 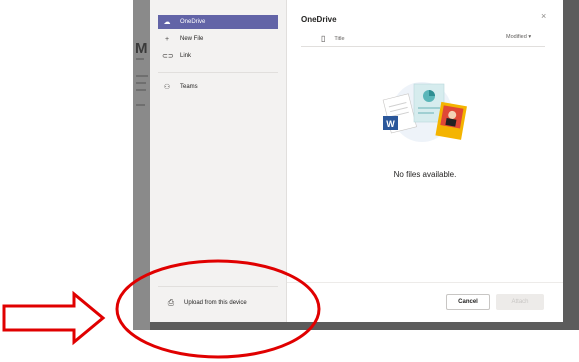 What do you see at coordinates (333, 38) in the screenshot?
I see `column-title: ▯ Title` at bounding box center [333, 38].